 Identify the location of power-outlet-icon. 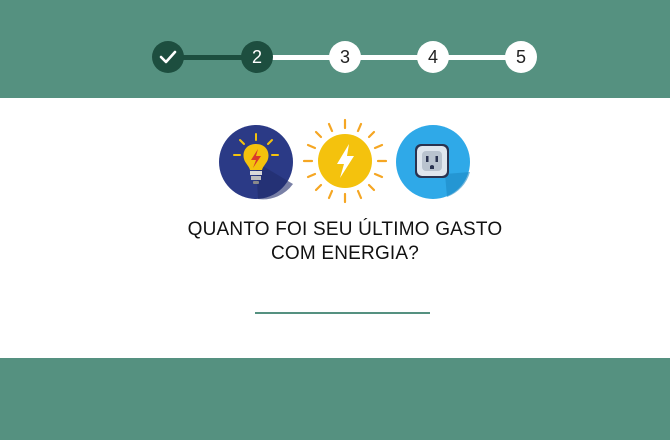
(433, 164).